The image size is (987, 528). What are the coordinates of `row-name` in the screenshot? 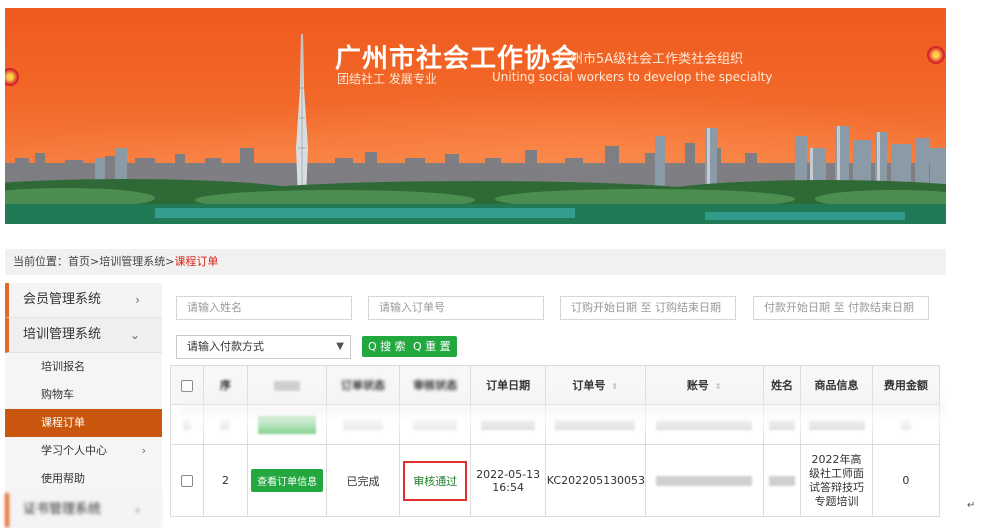 It's located at (782, 480).